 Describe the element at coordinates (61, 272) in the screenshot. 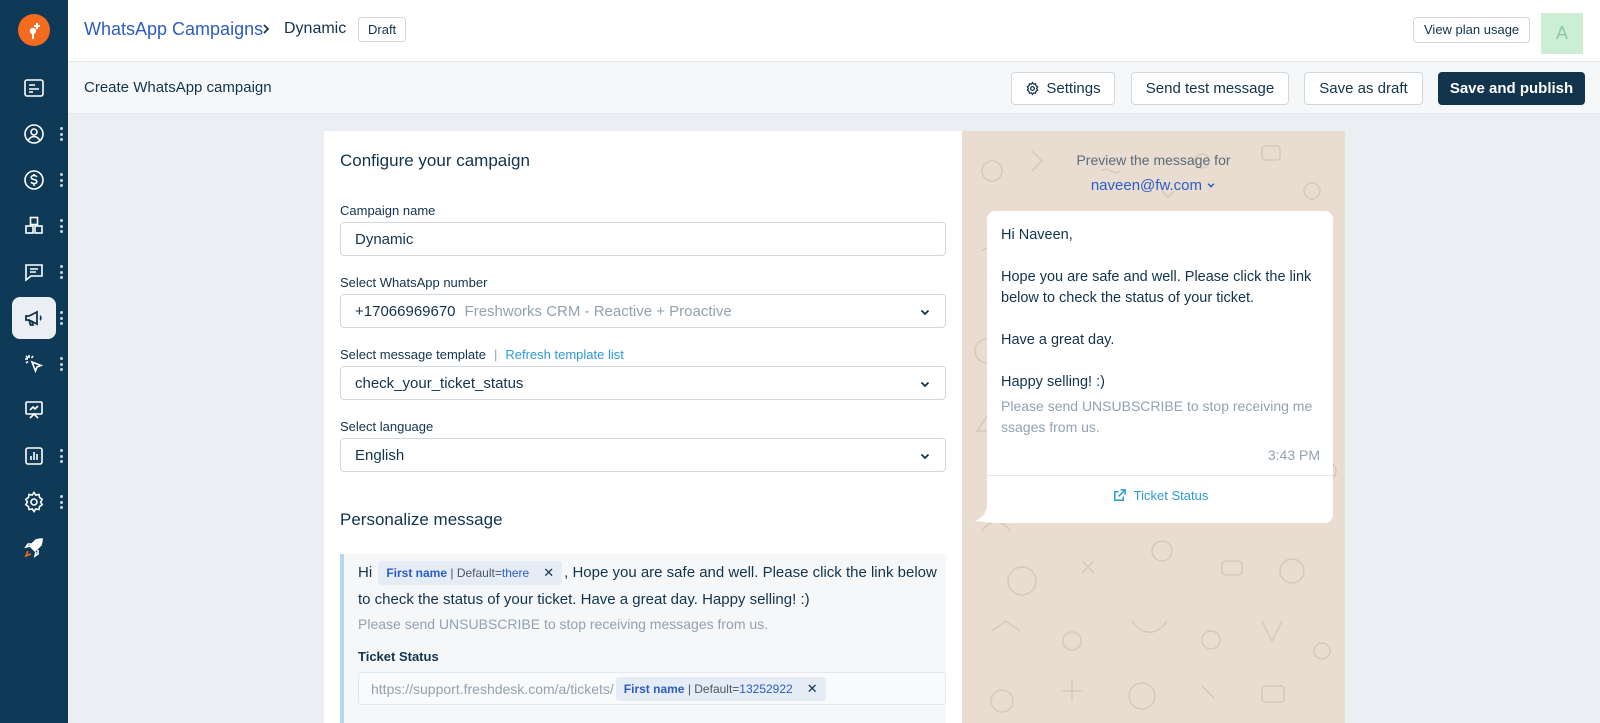

I see `conversations-menu-icon` at that location.